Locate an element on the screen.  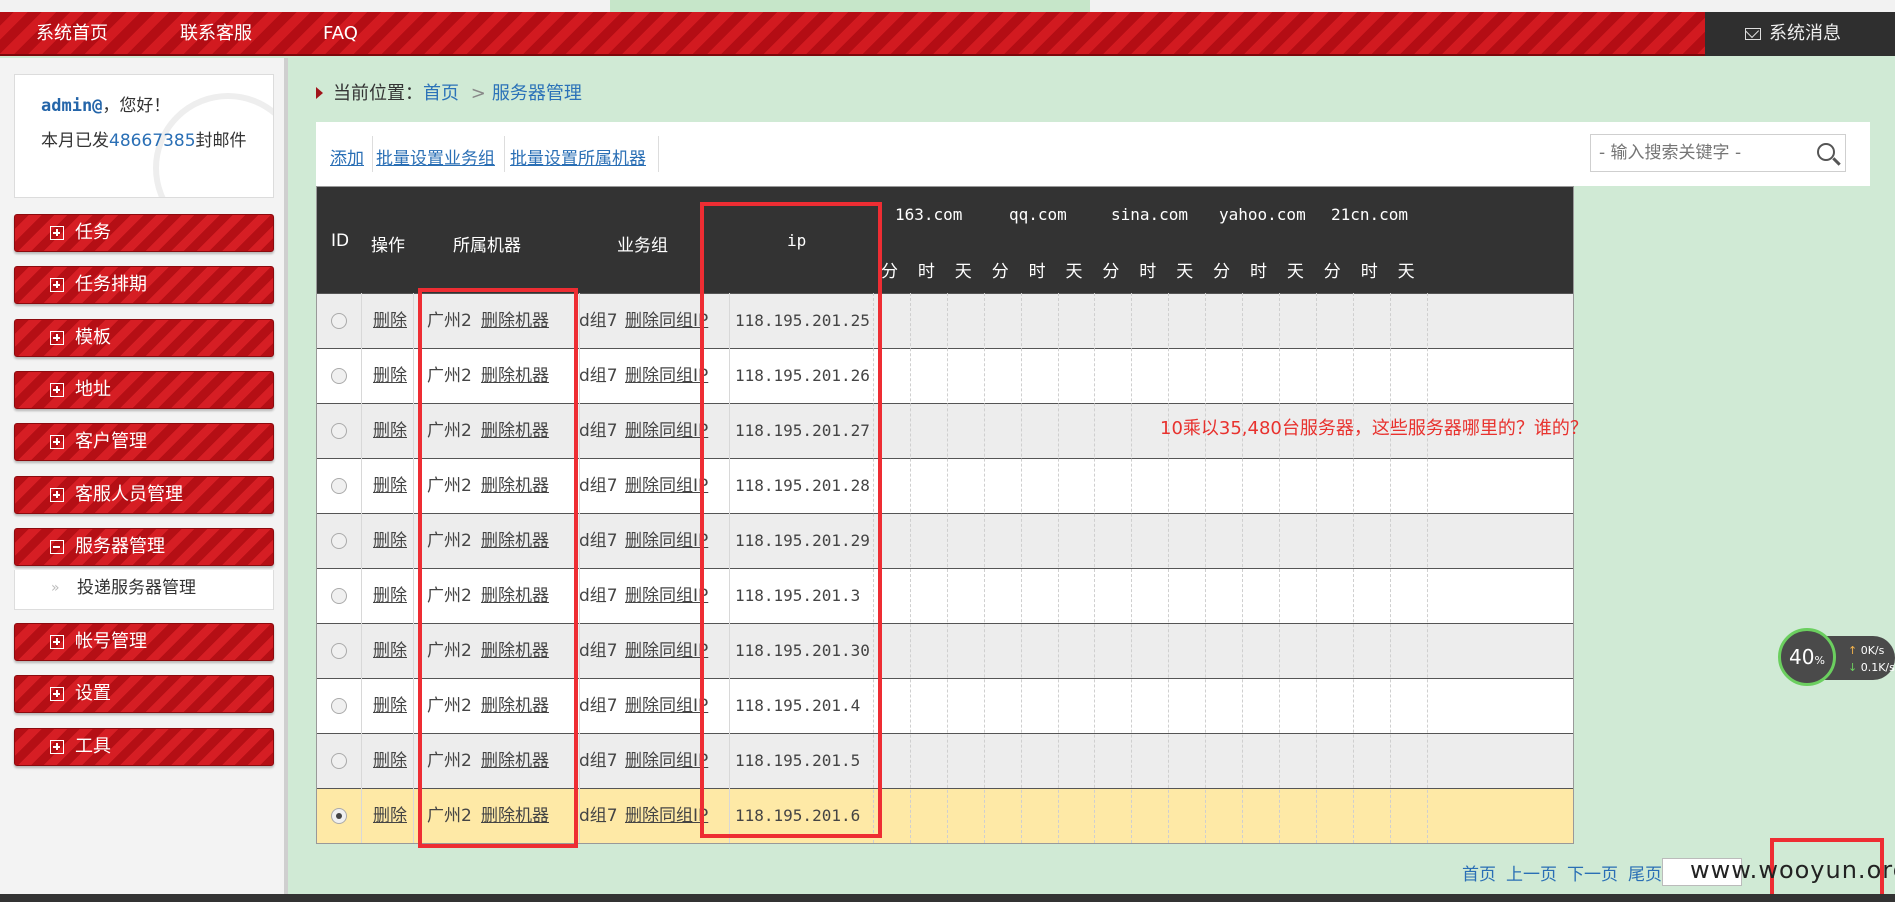
system-messages-button: 系统消息 is located at coordinates (1800, 34).